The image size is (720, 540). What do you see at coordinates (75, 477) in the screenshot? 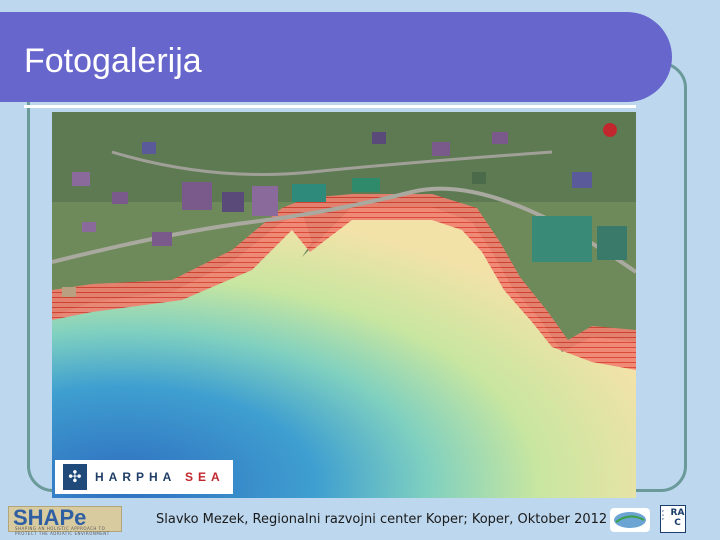
I see `harpha-emblem-icon: ✣` at bounding box center [75, 477].